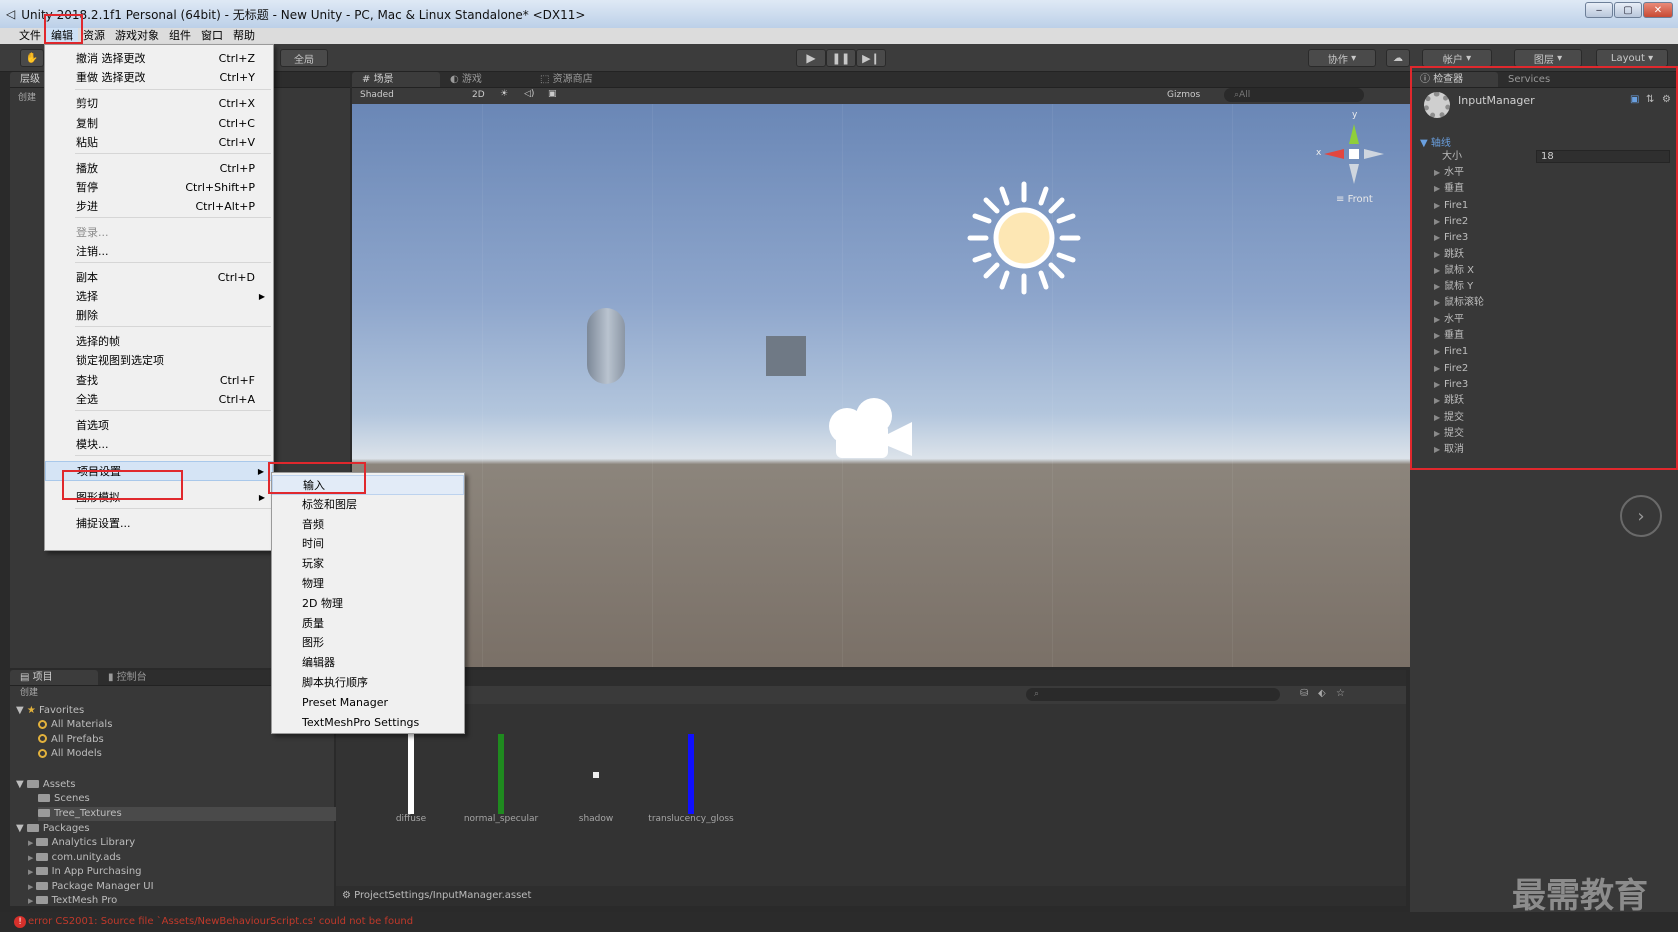  I want to click on edit-menu-item-preferences: 首选项, so click(159, 426).